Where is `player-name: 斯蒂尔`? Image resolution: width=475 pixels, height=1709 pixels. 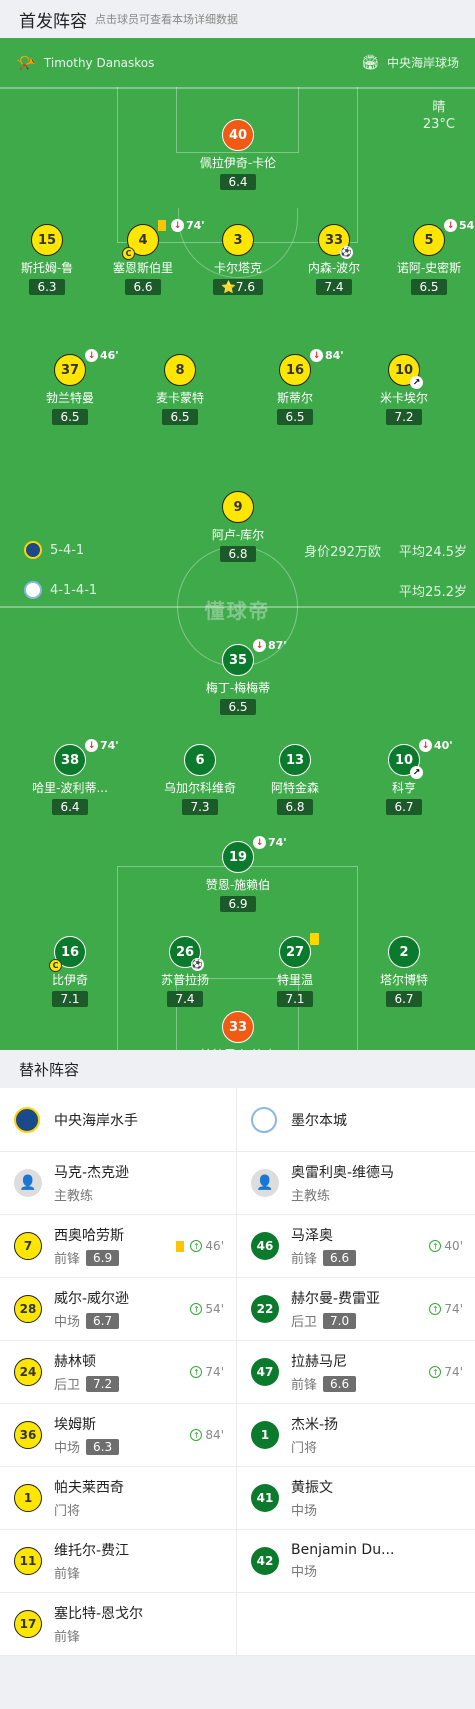
player-name: 斯蒂尔 is located at coordinates (294, 398).